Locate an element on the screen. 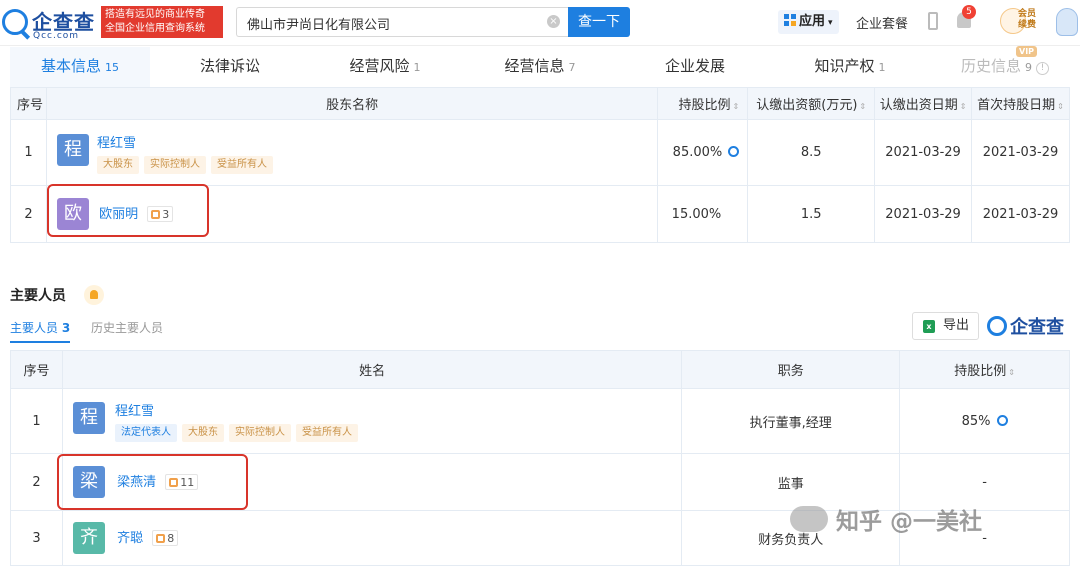 Image resolution: width=1080 pixels, height=566 pixels. mascot-avatar-icon is located at coordinates (1067, 22).